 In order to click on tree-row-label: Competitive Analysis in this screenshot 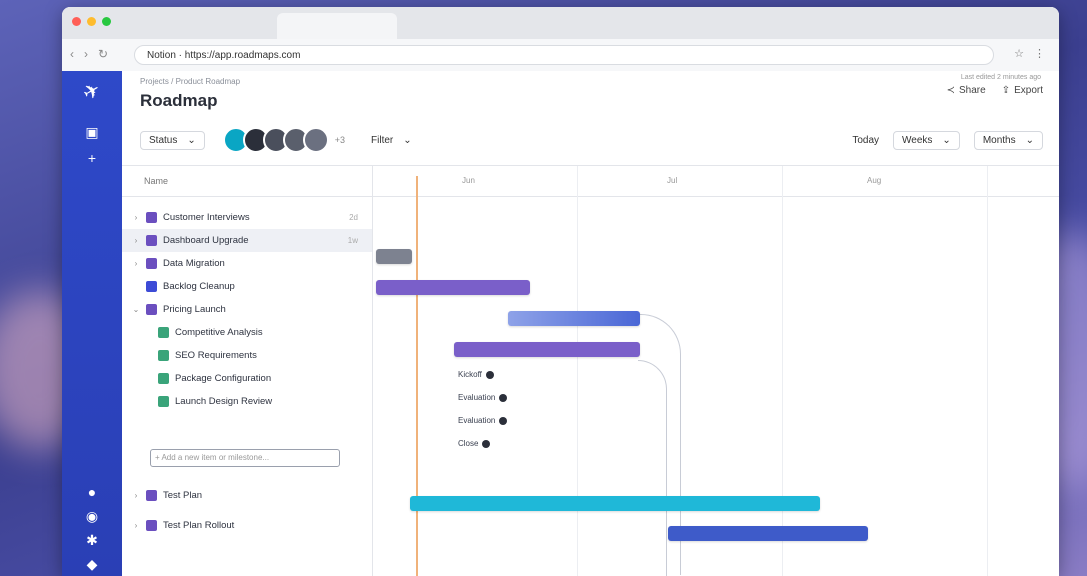, I will do `click(219, 332)`.